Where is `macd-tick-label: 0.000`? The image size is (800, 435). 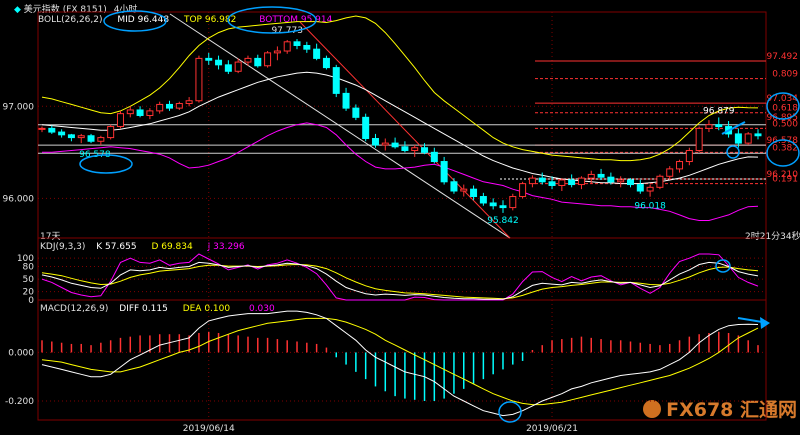 macd-tick-label: 0.000 is located at coordinates (21, 353).